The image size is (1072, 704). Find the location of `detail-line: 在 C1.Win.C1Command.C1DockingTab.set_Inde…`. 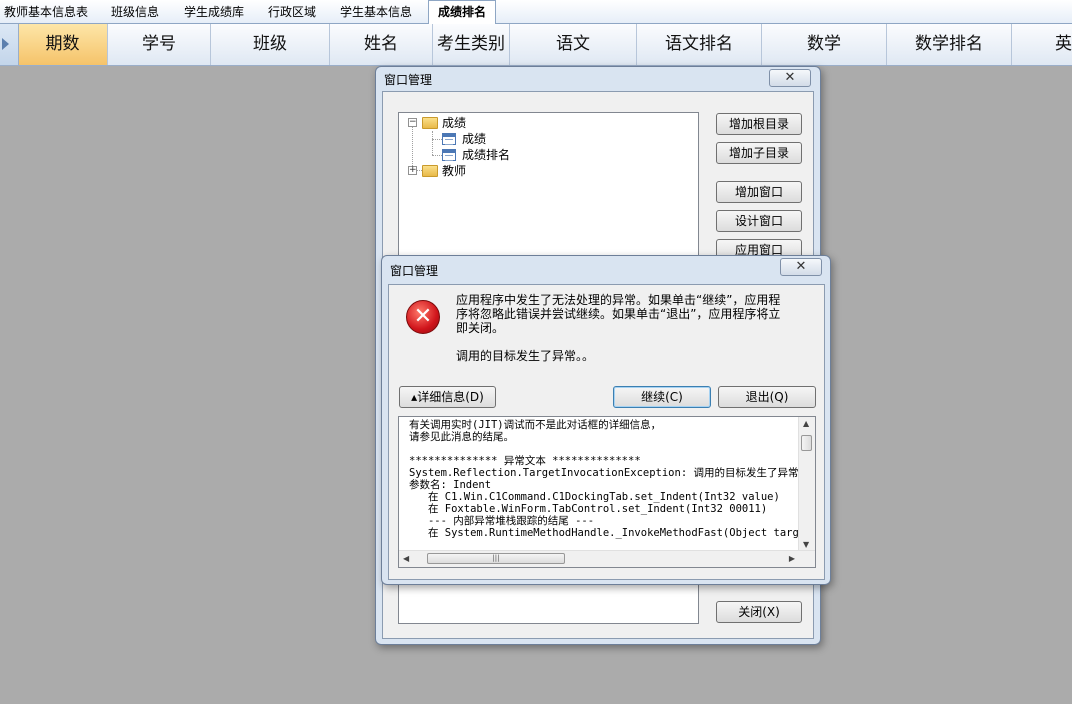

detail-line: 在 C1.Win.C1Command.C1DockingTab.set_Inde… is located at coordinates (594, 497).